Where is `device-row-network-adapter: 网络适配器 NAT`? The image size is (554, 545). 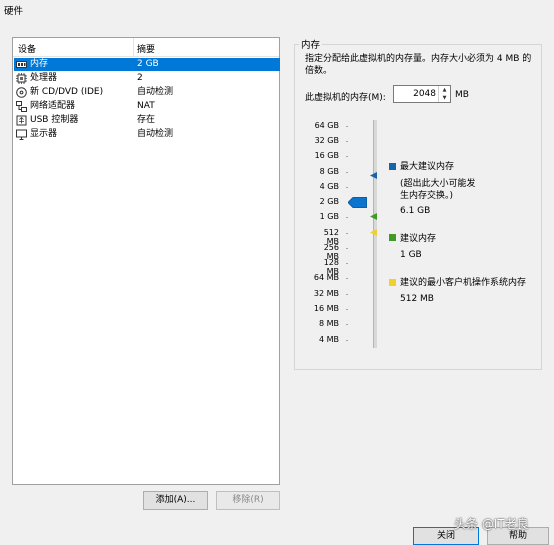
device-row-network-adapter: 网络适配器 NAT is located at coordinates (147, 106).